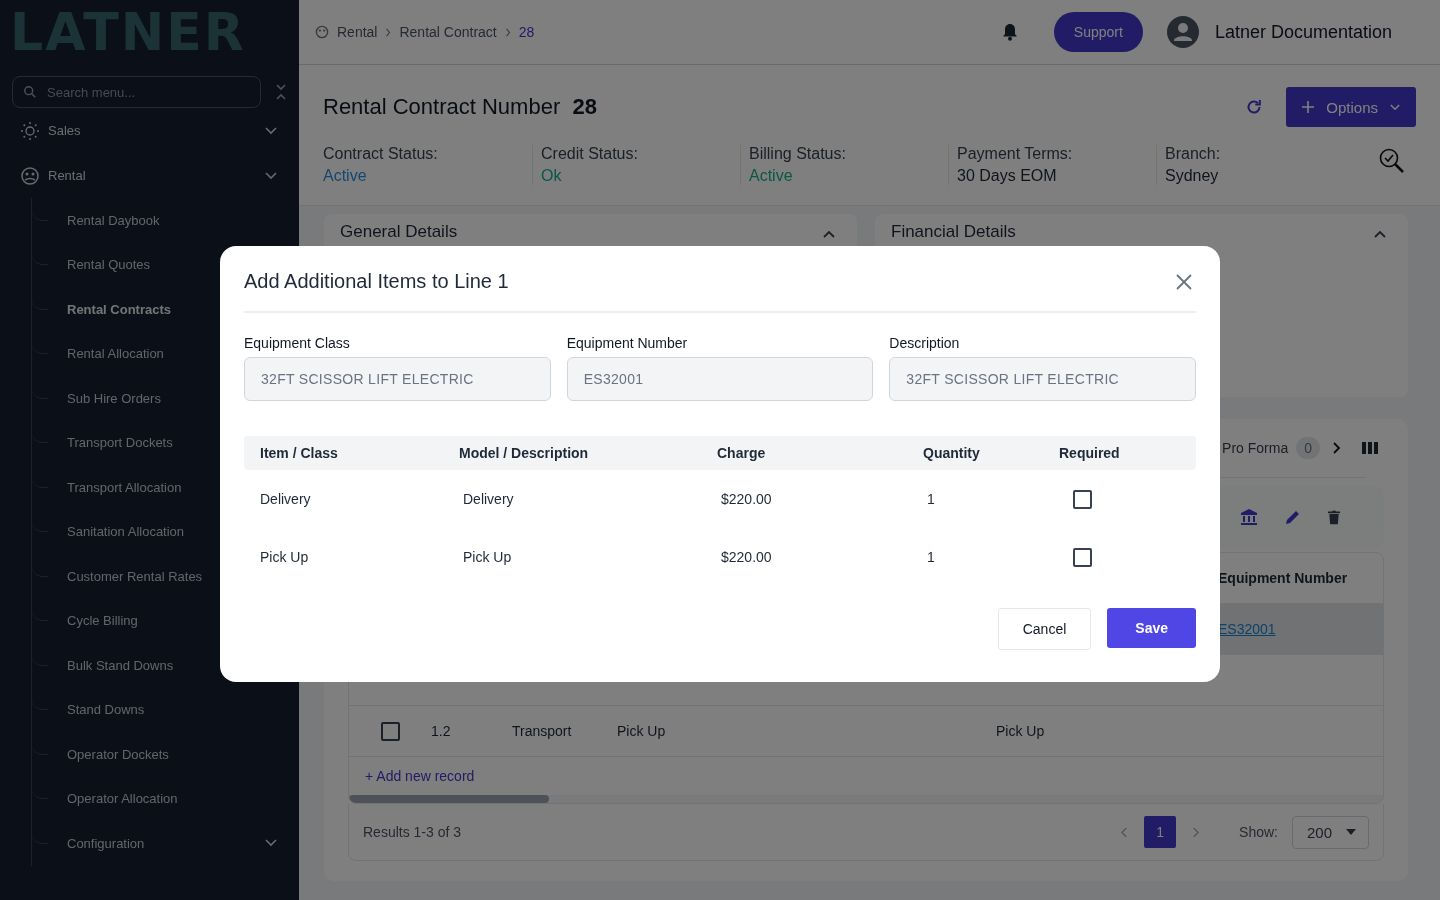 The height and width of the screenshot is (900, 1440). Describe the element at coordinates (951, 453) in the screenshot. I see `column-header: Quantity` at that location.